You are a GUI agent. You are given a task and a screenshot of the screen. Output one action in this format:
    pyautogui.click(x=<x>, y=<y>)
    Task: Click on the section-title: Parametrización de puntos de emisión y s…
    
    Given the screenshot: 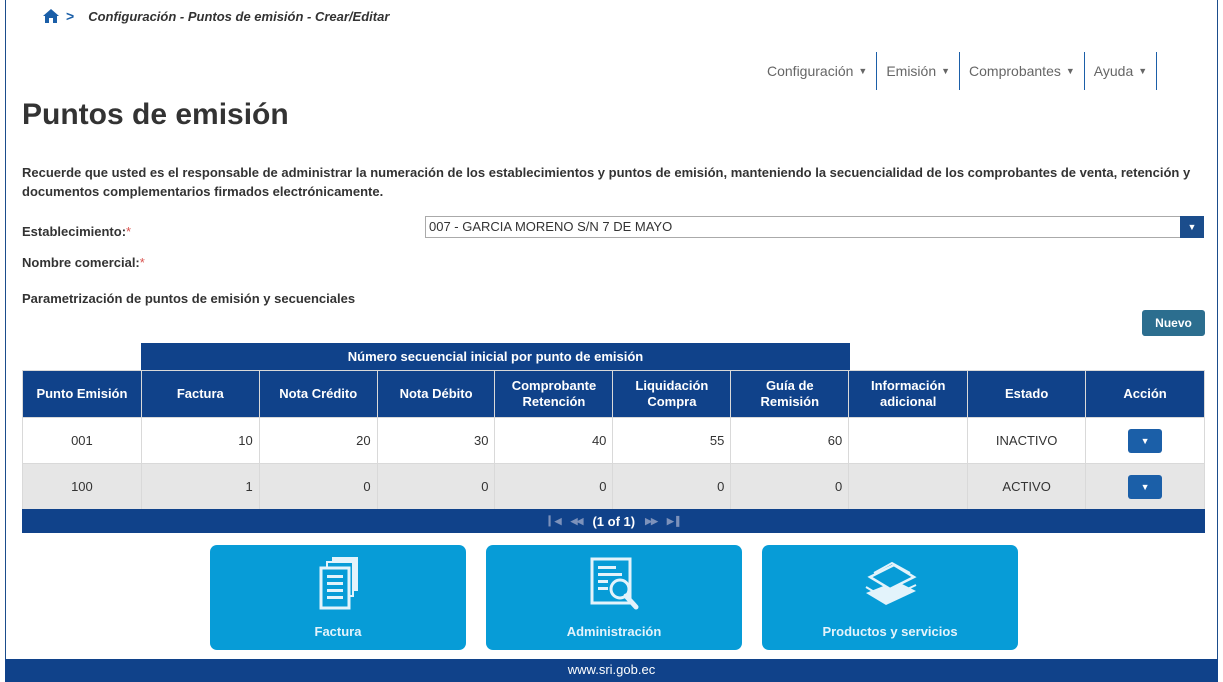 What is the action you would take?
    pyautogui.click(x=189, y=298)
    